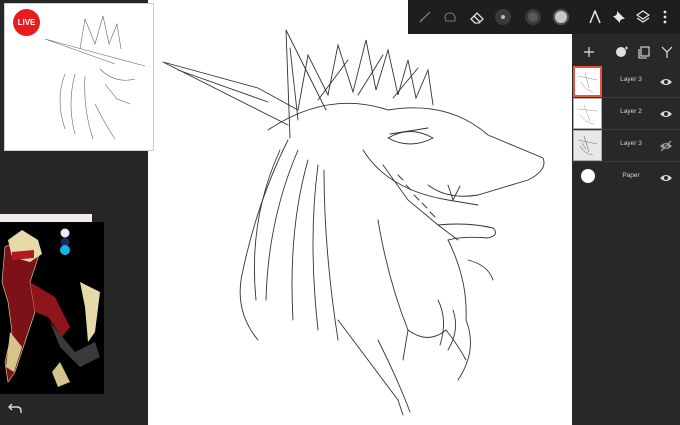  What do you see at coordinates (643, 17) in the screenshot?
I see `layers-icon` at bounding box center [643, 17].